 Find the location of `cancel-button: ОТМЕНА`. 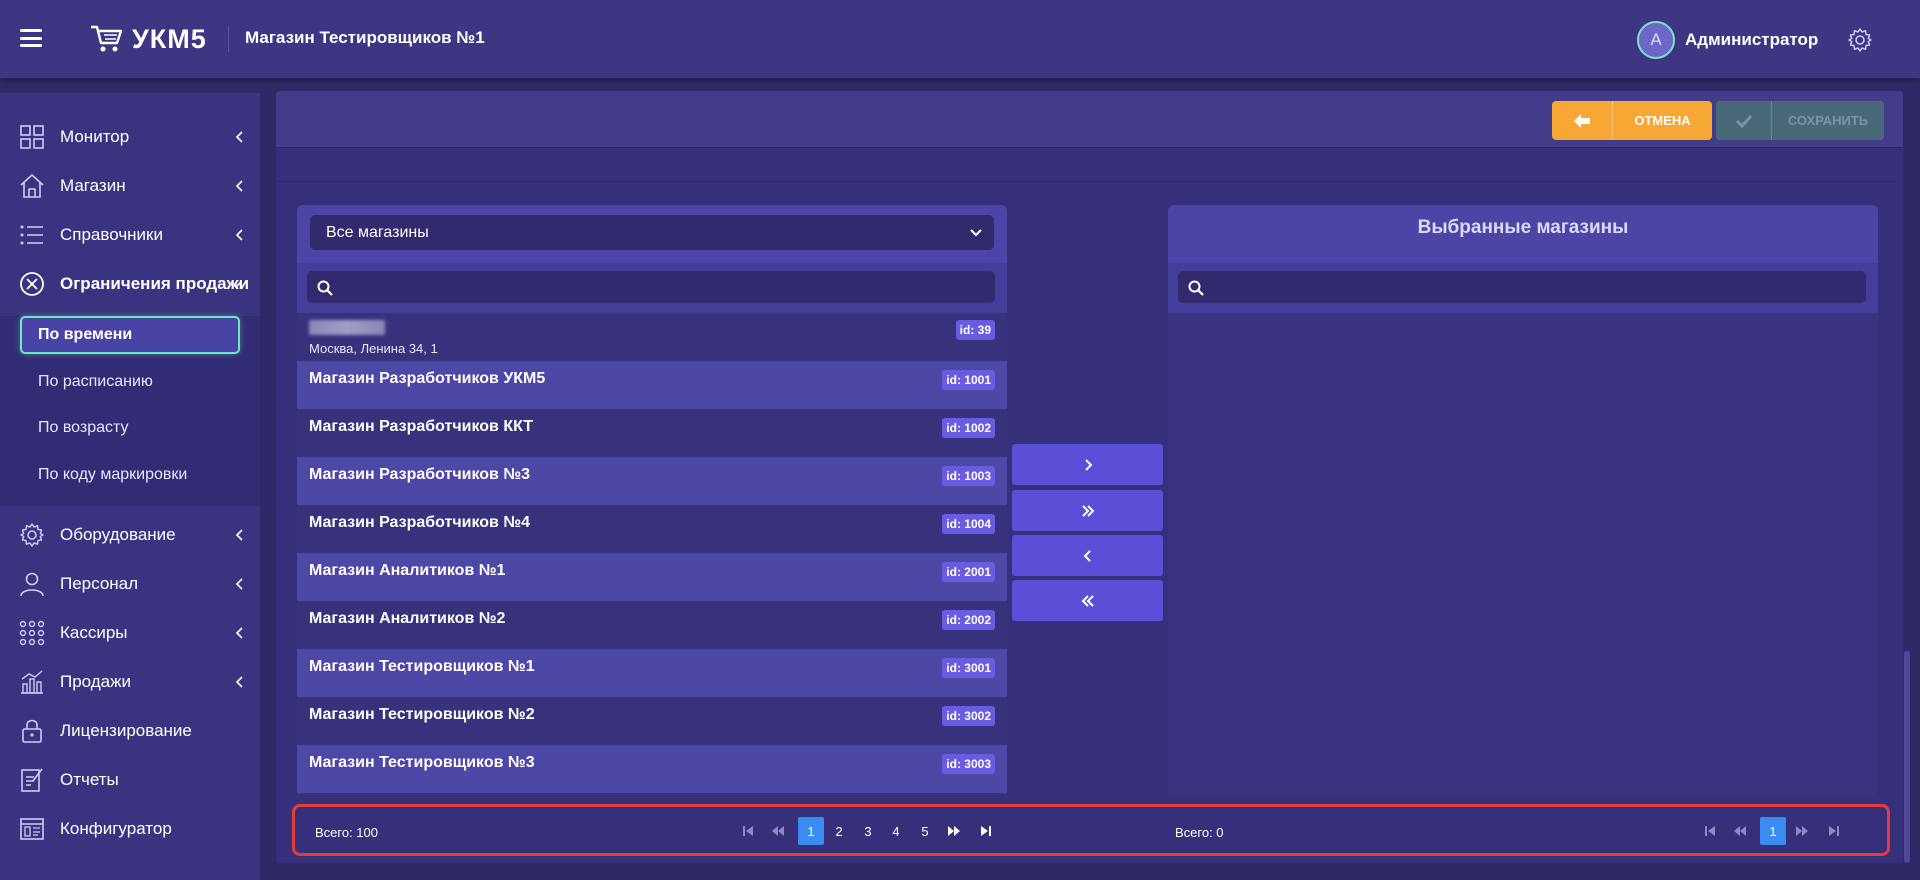

cancel-button: ОТМЕНА is located at coordinates (1632, 120).